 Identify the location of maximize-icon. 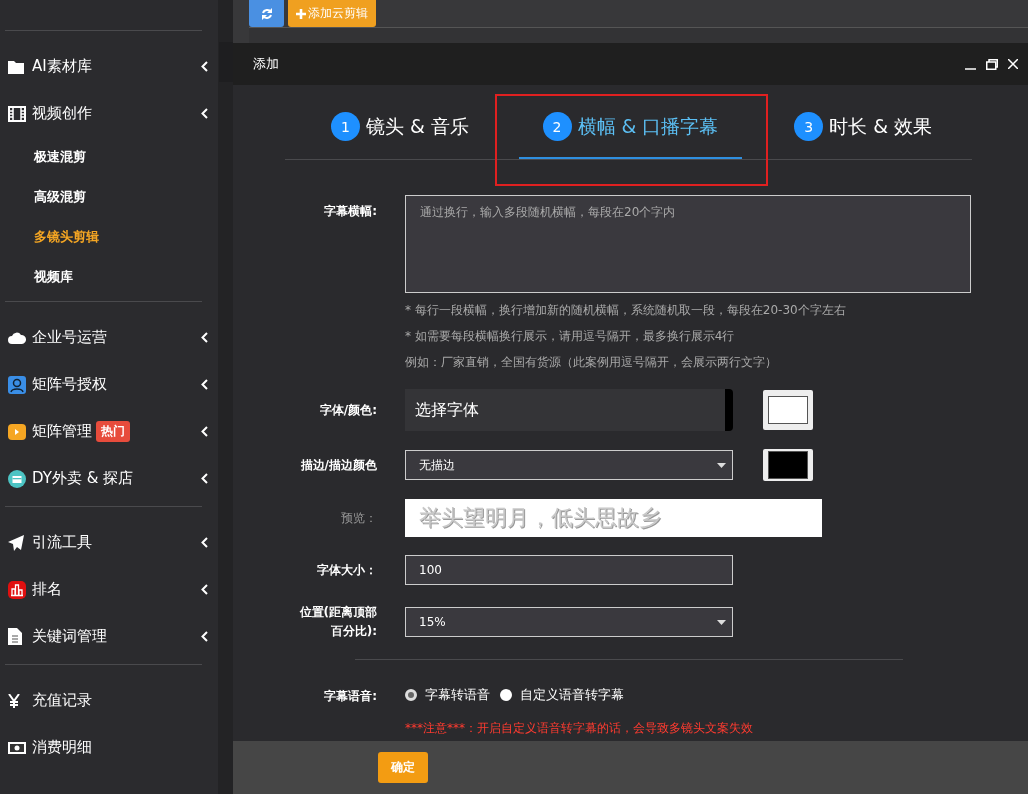
(992, 64).